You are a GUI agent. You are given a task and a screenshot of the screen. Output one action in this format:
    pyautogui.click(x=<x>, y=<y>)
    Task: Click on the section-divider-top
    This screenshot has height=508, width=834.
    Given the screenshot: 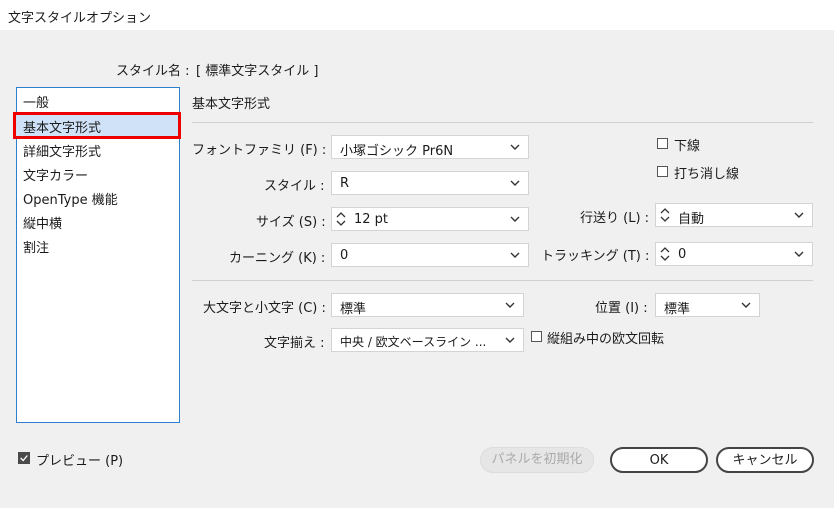 What is the action you would take?
    pyautogui.click(x=502, y=122)
    